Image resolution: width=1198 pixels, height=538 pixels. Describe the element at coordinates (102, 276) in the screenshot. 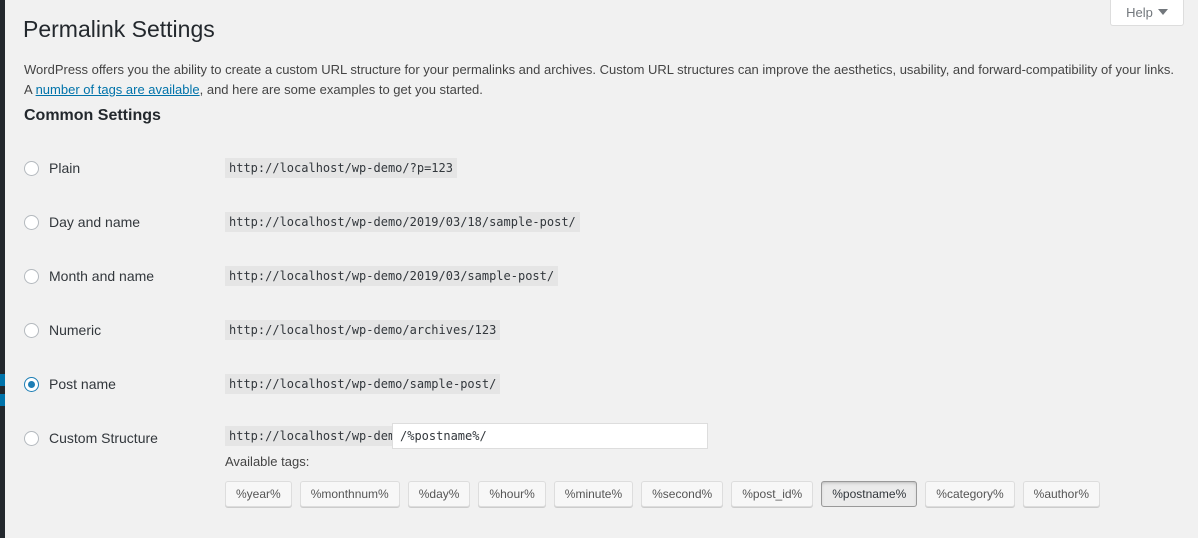

I see `permalink-option-label: Month and name` at that location.